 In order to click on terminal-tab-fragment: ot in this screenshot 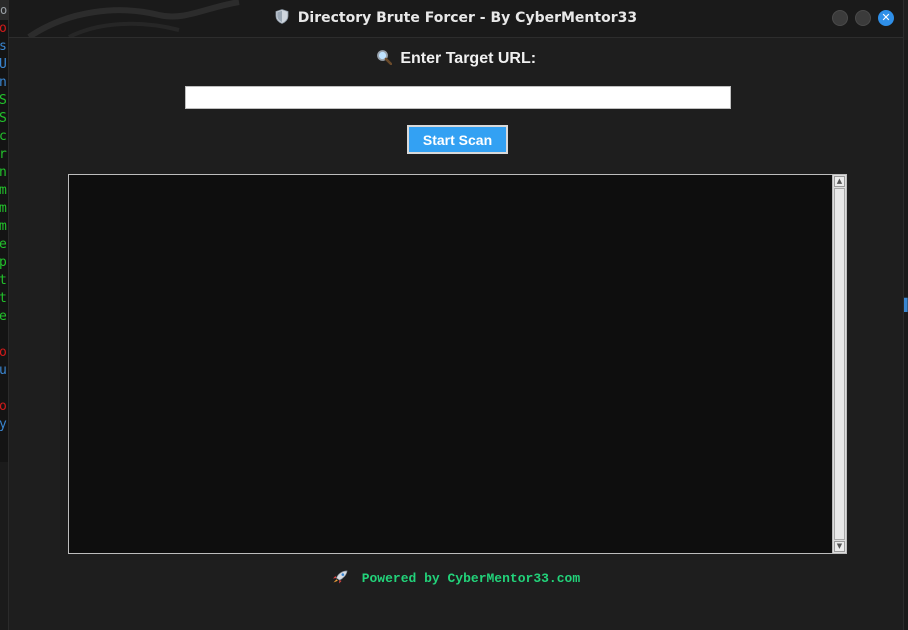, I will do `click(4, 10)`.